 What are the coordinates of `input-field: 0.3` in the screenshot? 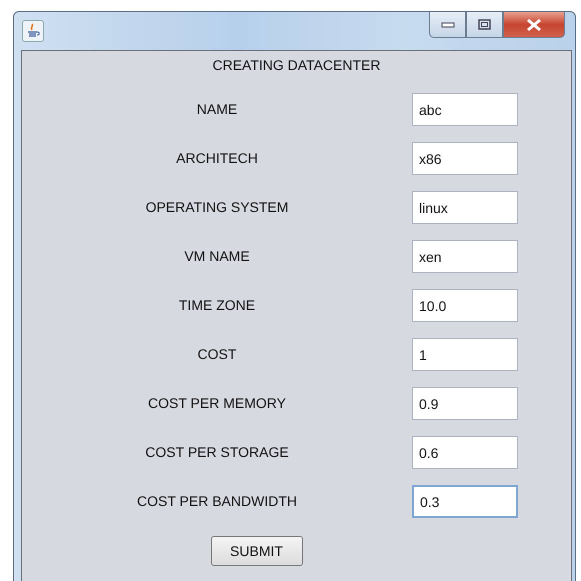 It's located at (465, 501).